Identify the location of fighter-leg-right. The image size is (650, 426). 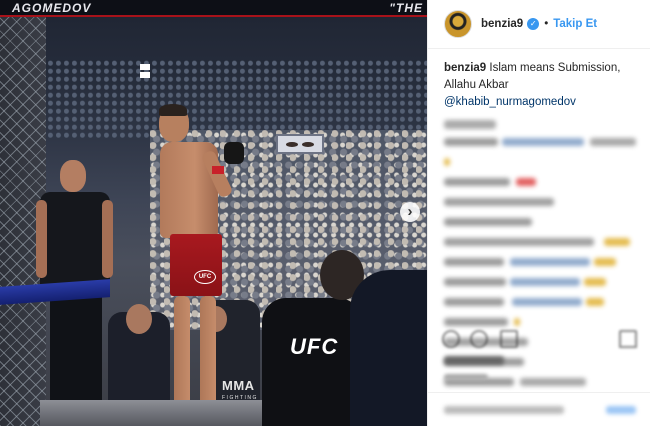
(208, 352).